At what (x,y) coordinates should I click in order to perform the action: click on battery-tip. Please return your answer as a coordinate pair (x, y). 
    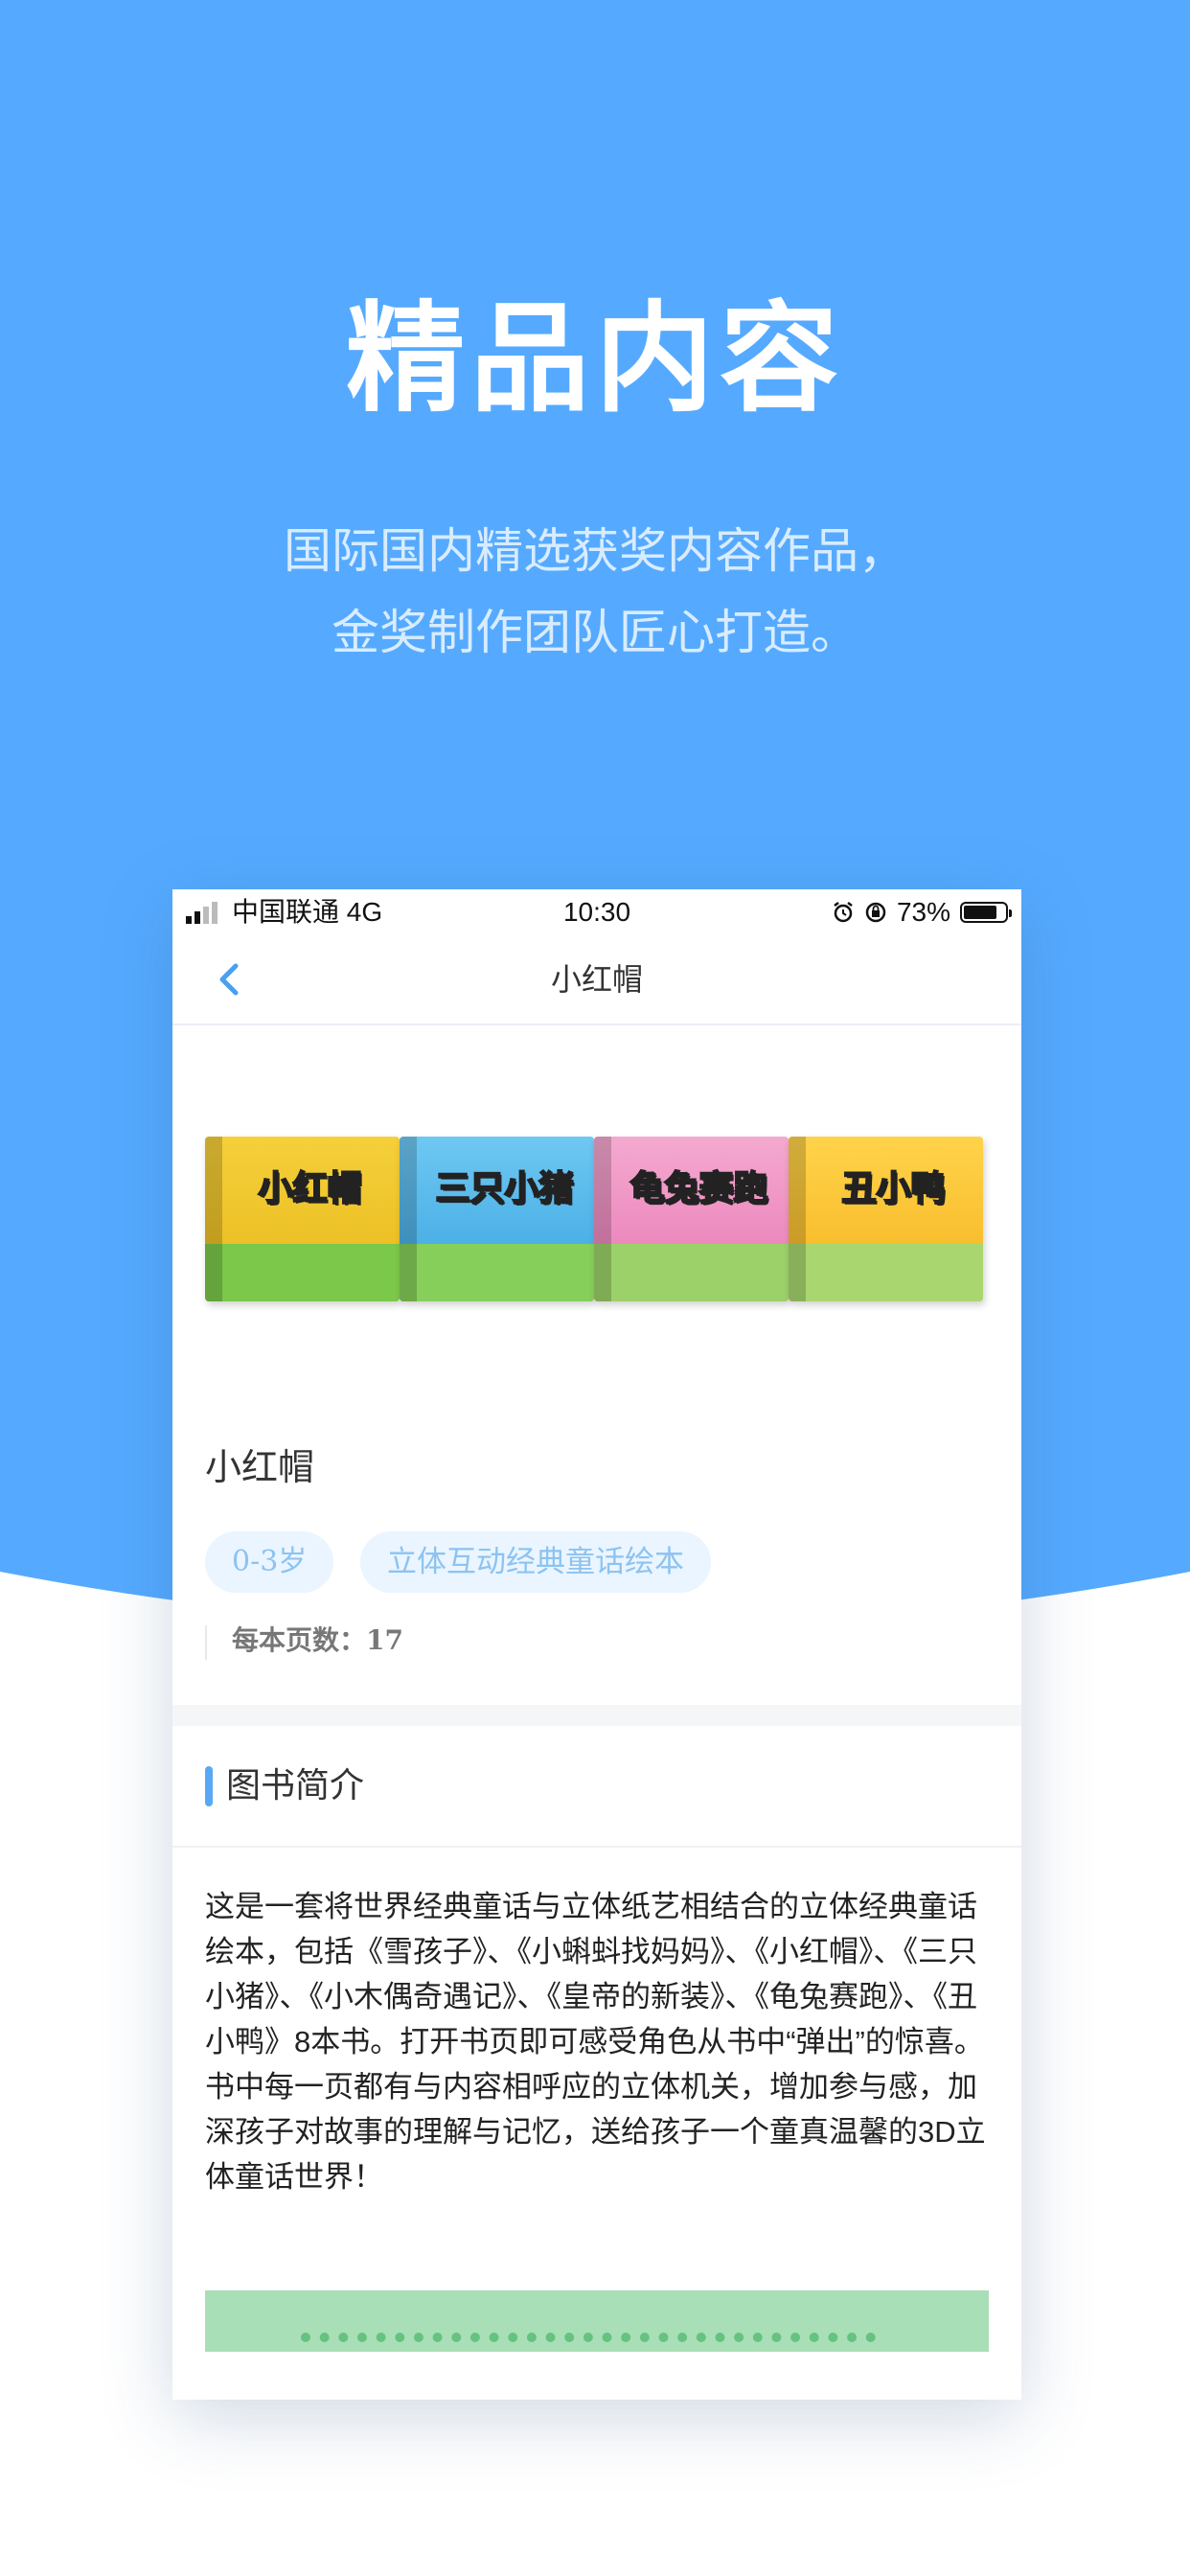
    Looking at the image, I should click on (1011, 913).